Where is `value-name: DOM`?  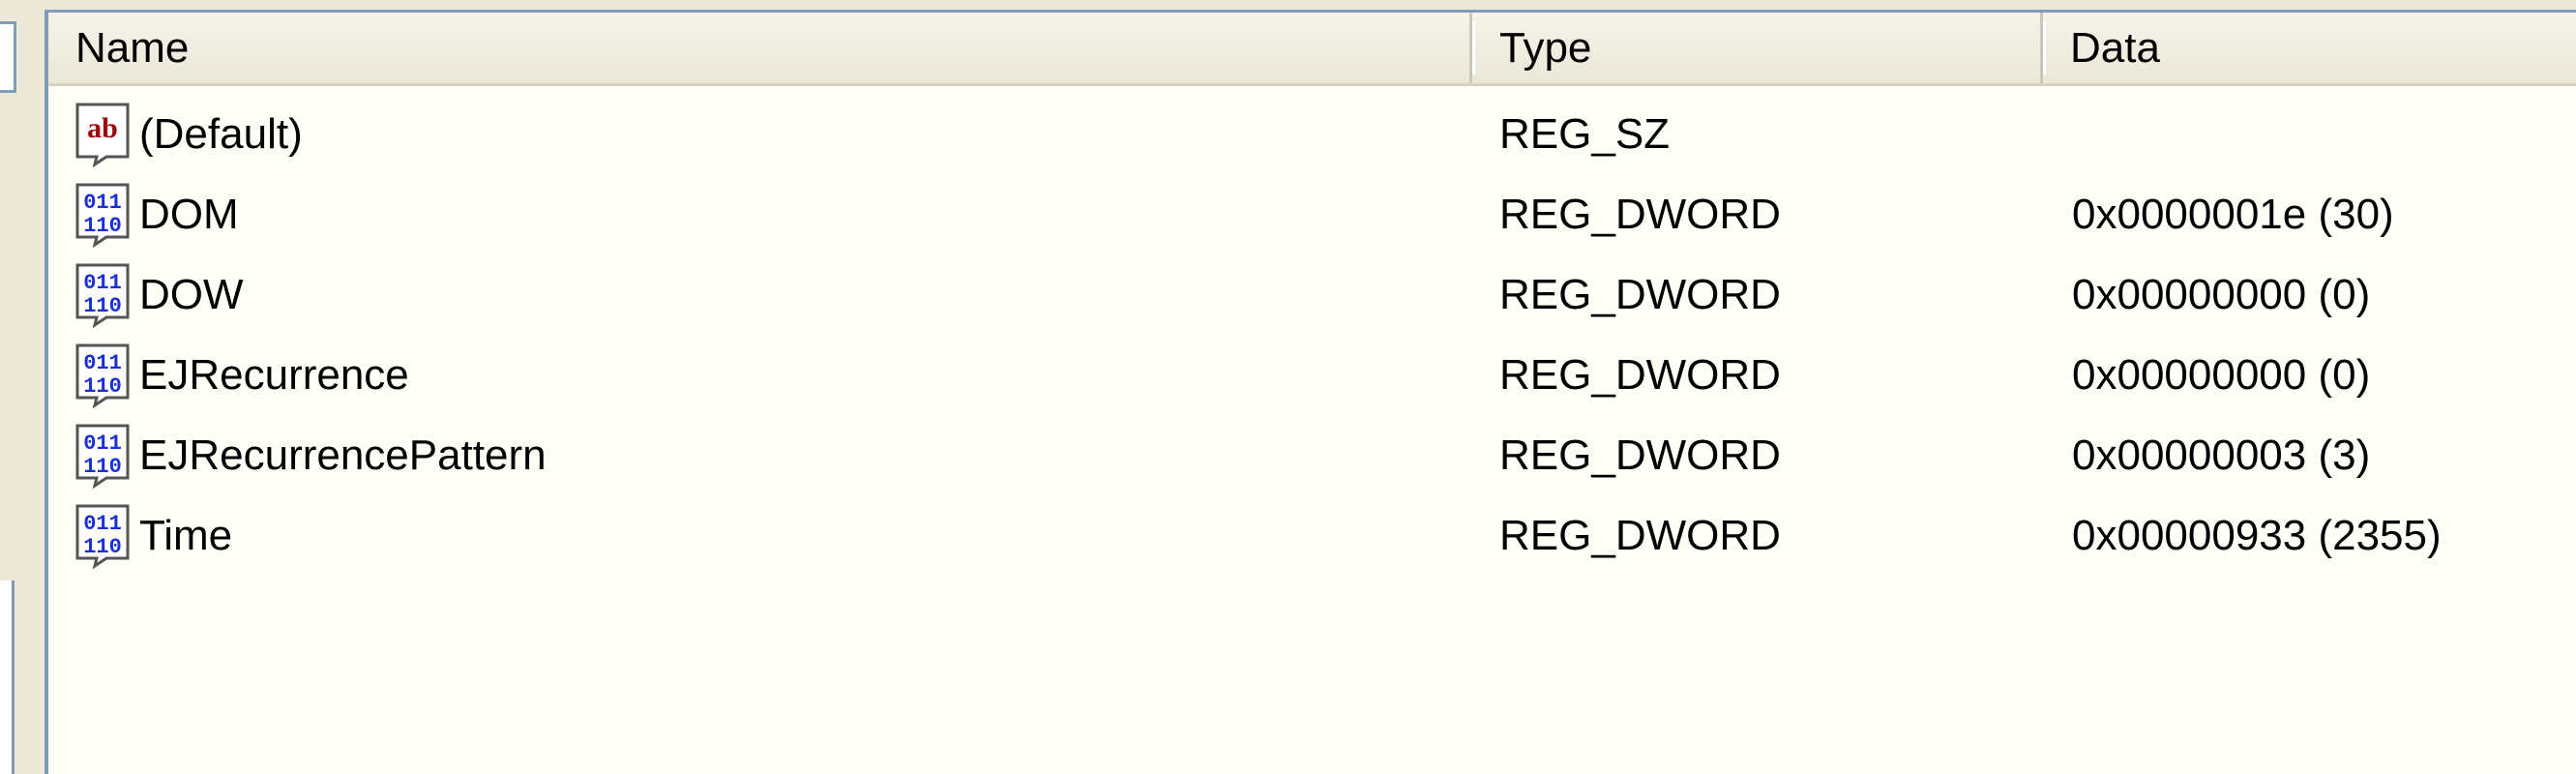 value-name: DOM is located at coordinates (189, 214).